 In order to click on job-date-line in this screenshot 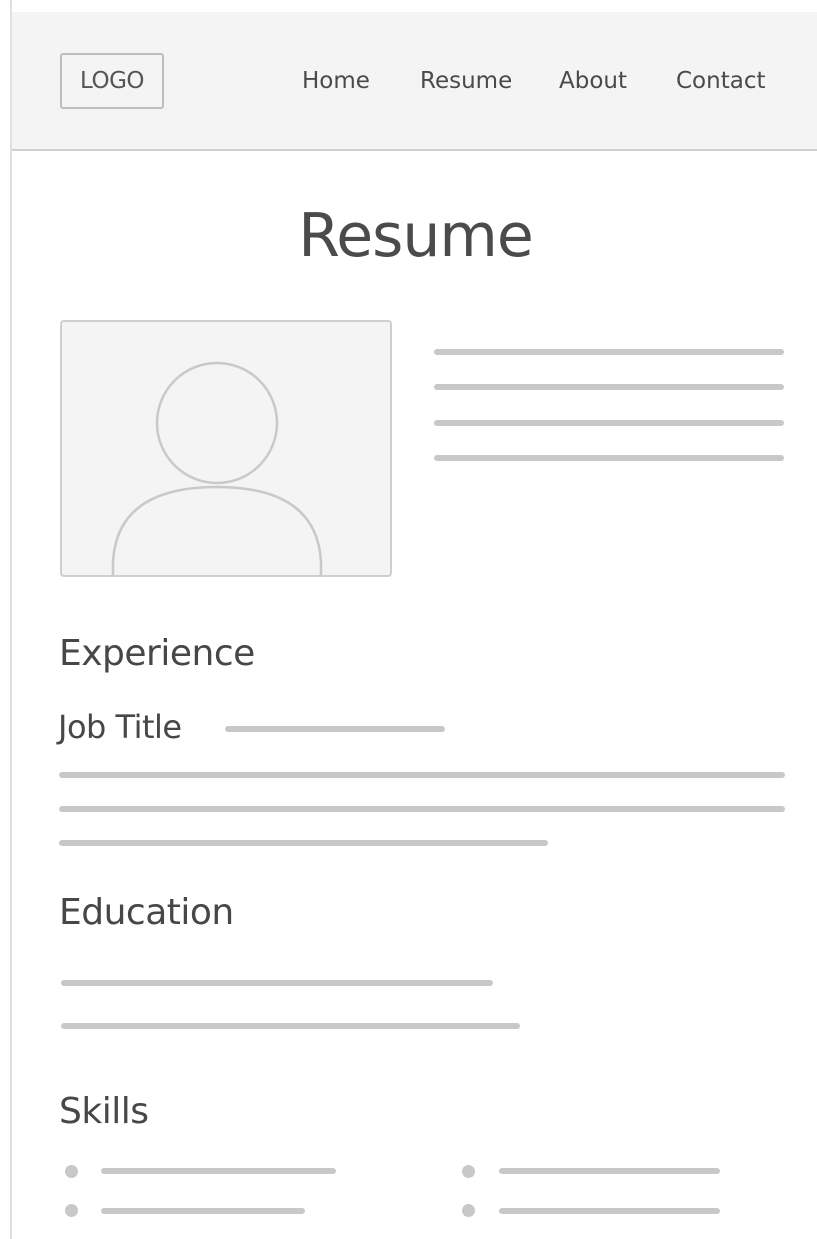, I will do `click(335, 729)`.